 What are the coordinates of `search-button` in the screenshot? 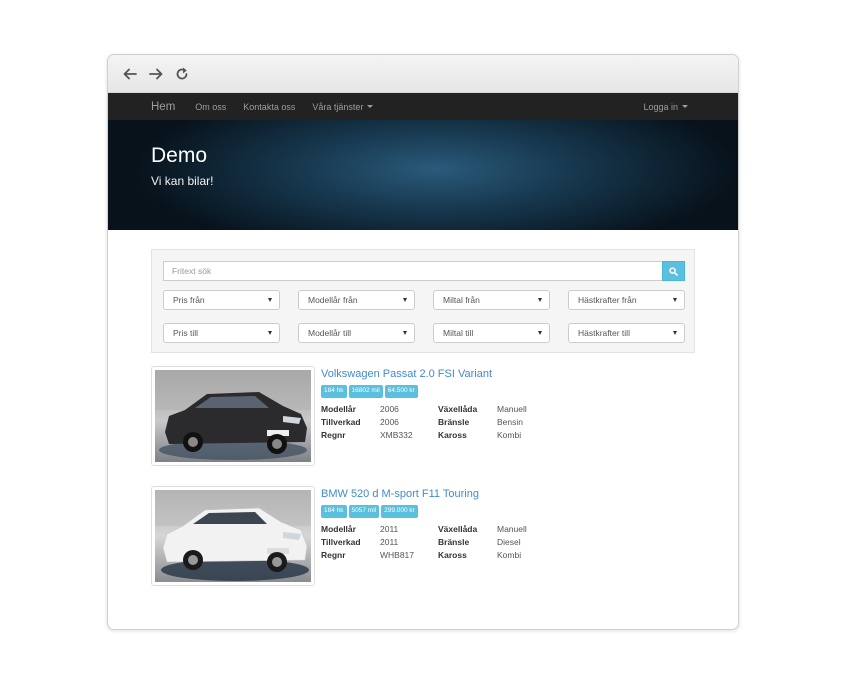 It's located at (673, 271).